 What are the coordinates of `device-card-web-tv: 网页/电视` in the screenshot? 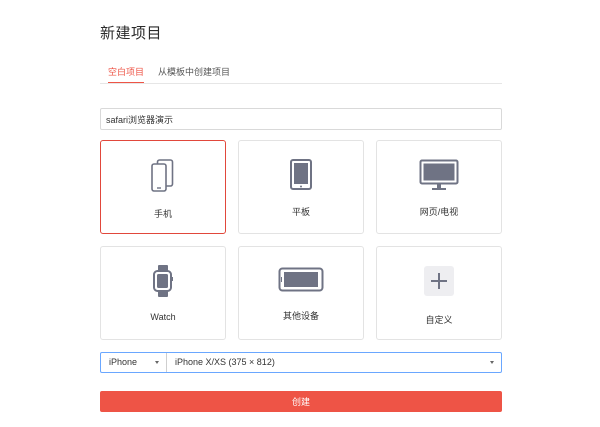 It's located at (439, 187).